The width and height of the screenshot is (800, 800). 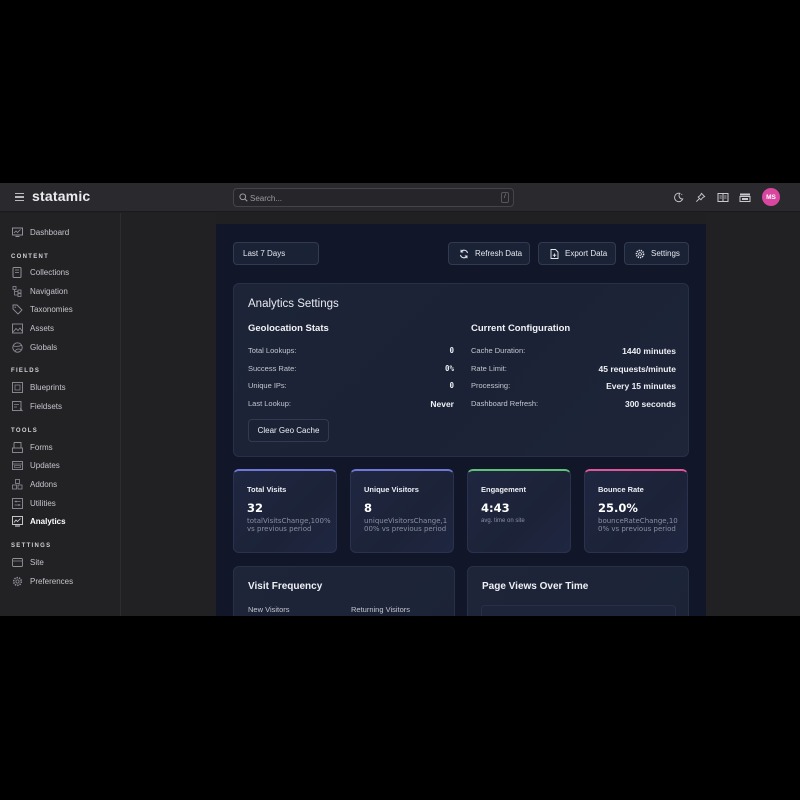 I want to click on sidebar-item-label: Preferences, so click(x=52, y=581).